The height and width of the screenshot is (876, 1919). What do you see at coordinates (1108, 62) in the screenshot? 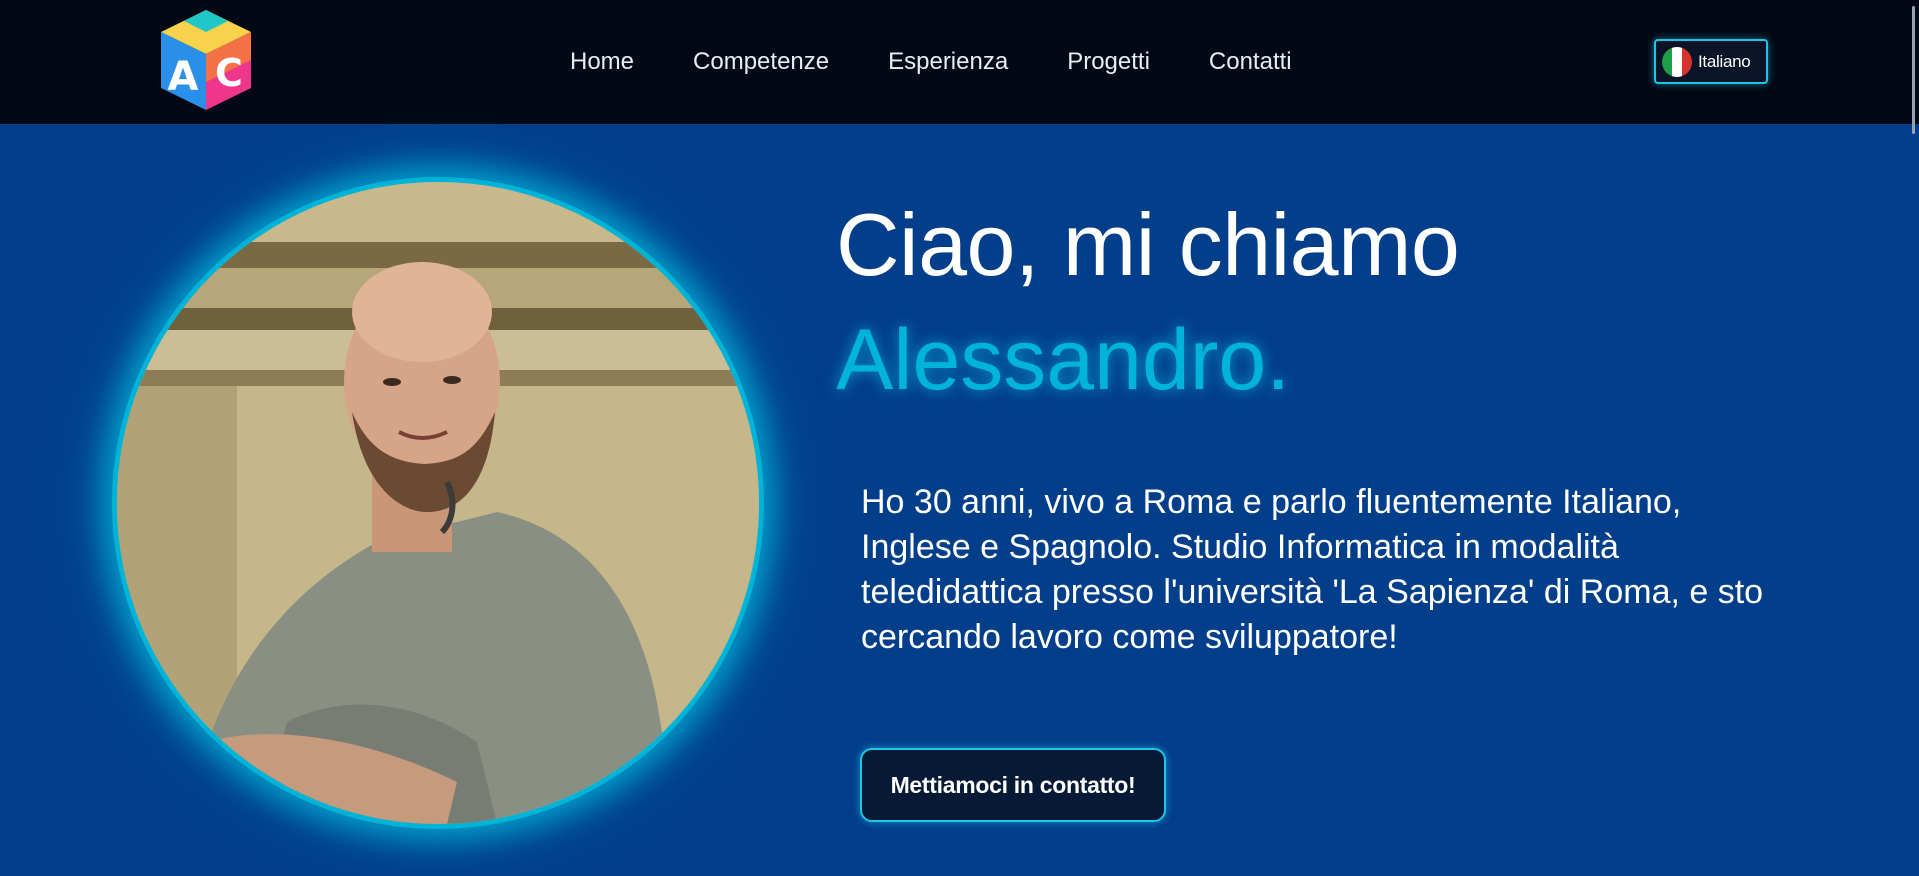
I see `nav-link-progetti: Progetti` at bounding box center [1108, 62].